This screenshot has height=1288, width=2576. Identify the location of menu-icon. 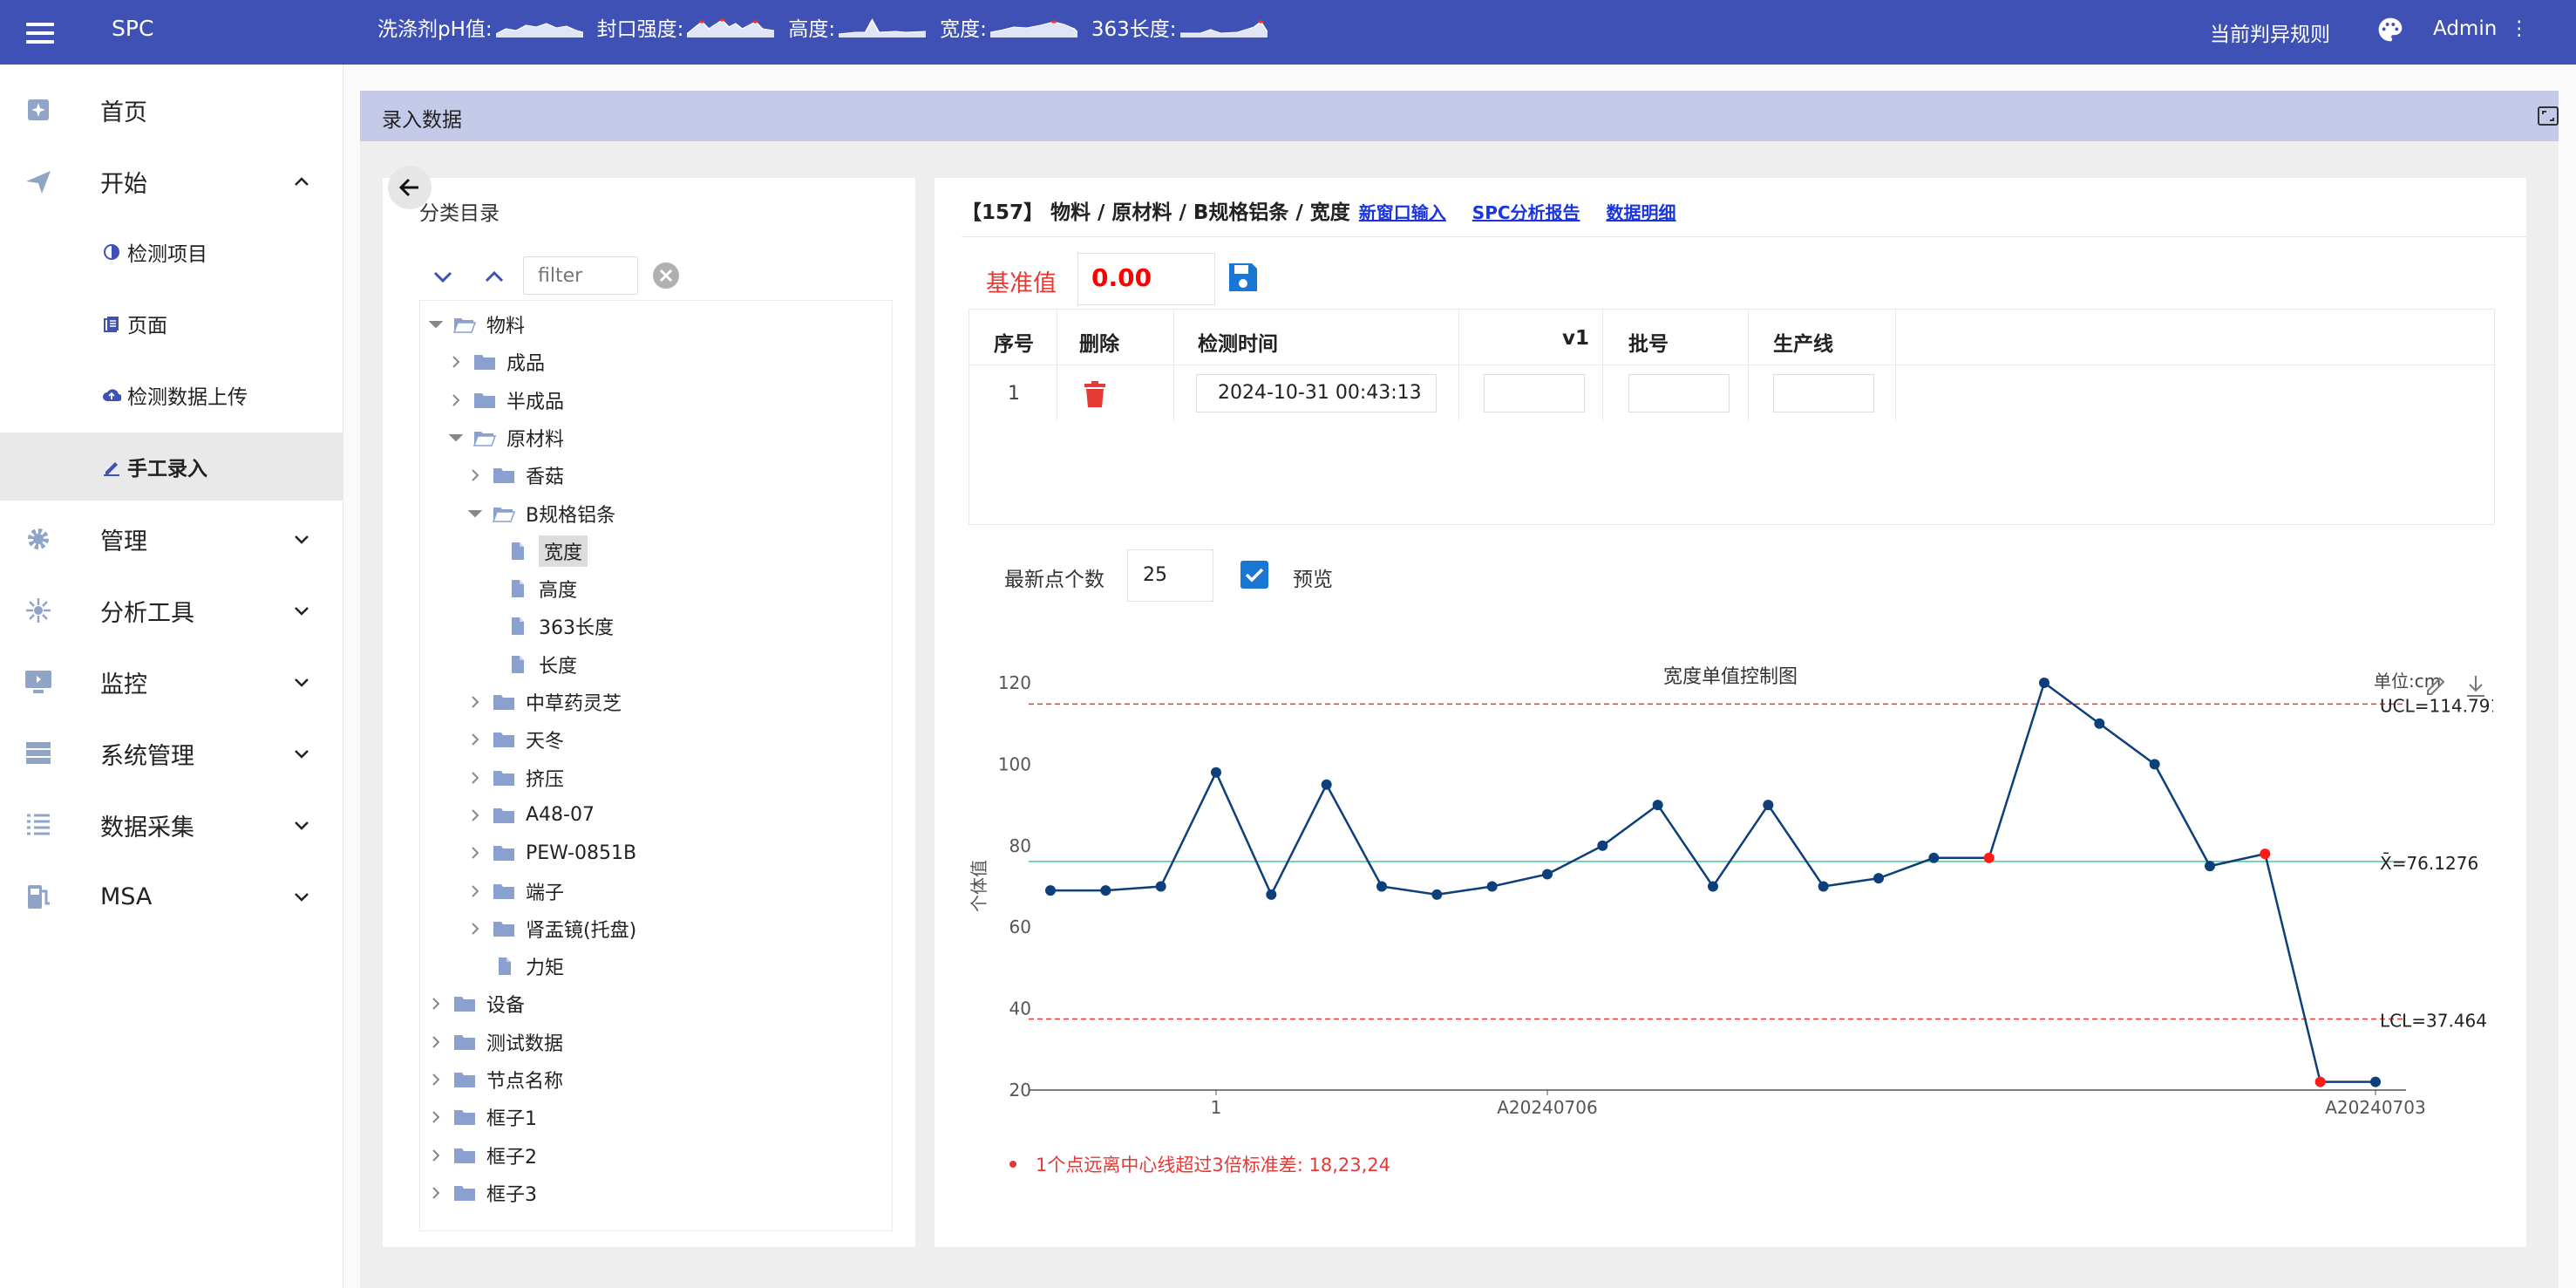
(40, 32).